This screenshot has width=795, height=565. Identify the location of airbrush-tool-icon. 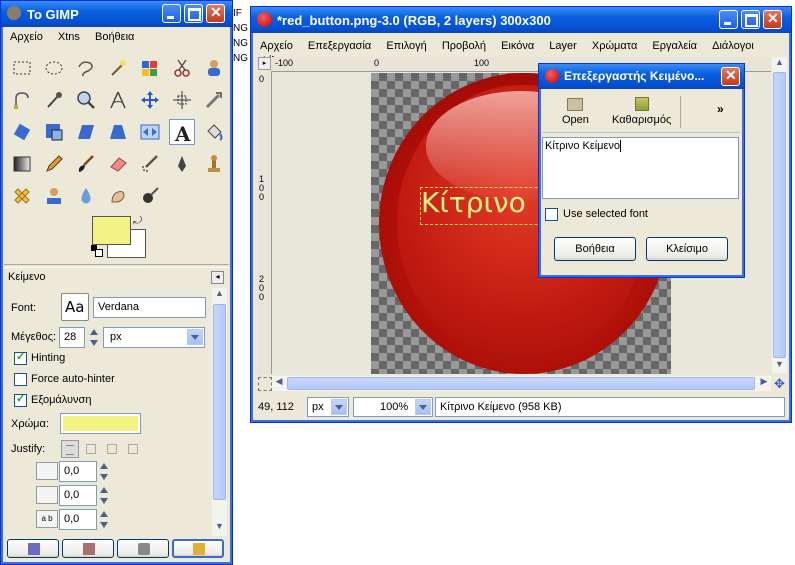
(150, 164).